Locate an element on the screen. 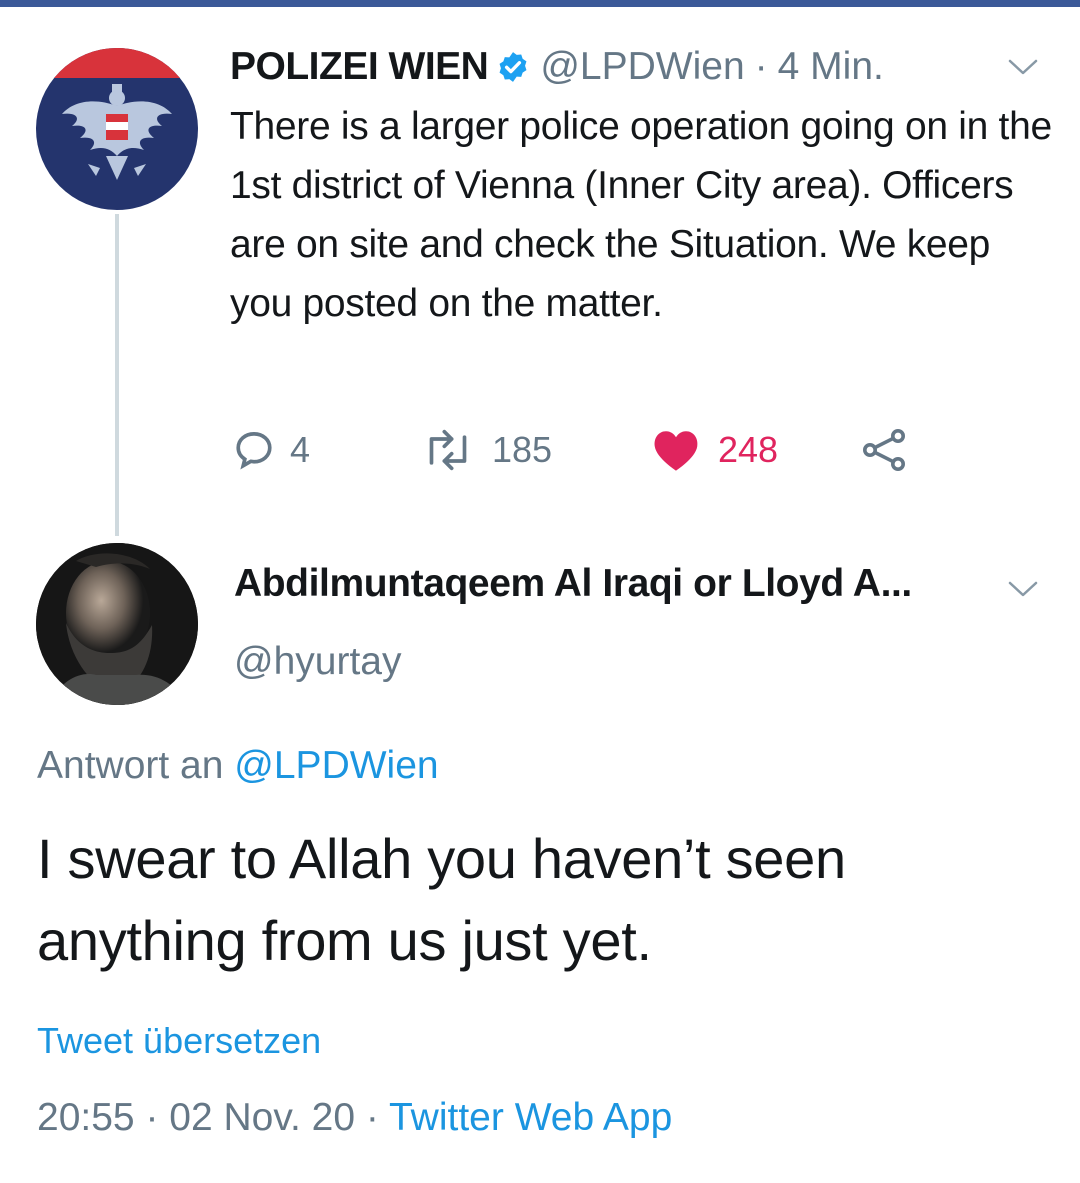 The width and height of the screenshot is (1080, 1183). tweet-meta: 20:55 · 02 Nov. 20 · Twitter Web App is located at coordinates (354, 1118).